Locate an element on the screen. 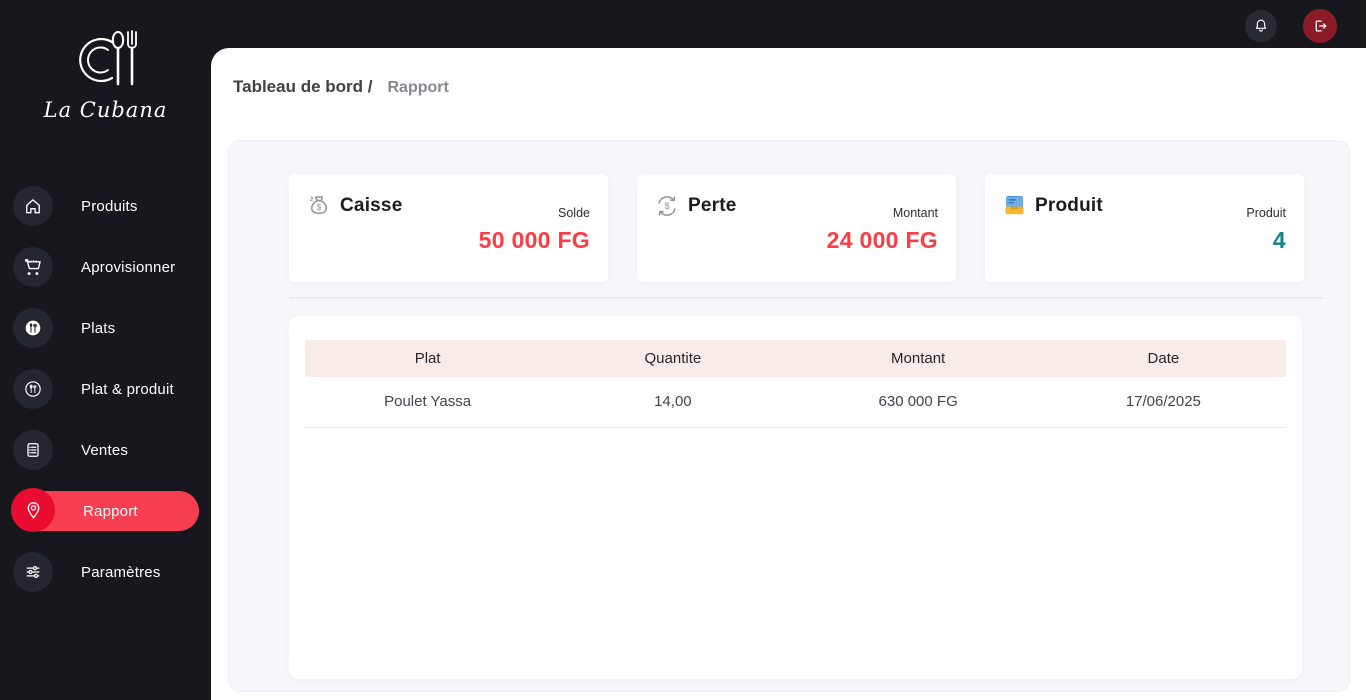 The image size is (1366, 700). card-value: 50 000 FG is located at coordinates (534, 240).